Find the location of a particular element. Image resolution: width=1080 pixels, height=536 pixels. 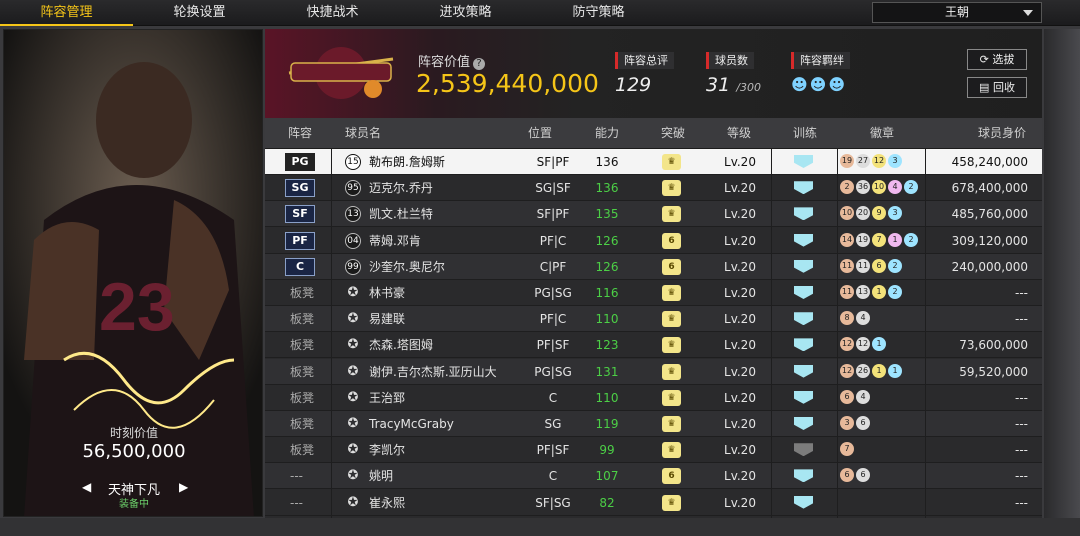

tab-lineup: 阵容管理 is located at coordinates (66, 13).